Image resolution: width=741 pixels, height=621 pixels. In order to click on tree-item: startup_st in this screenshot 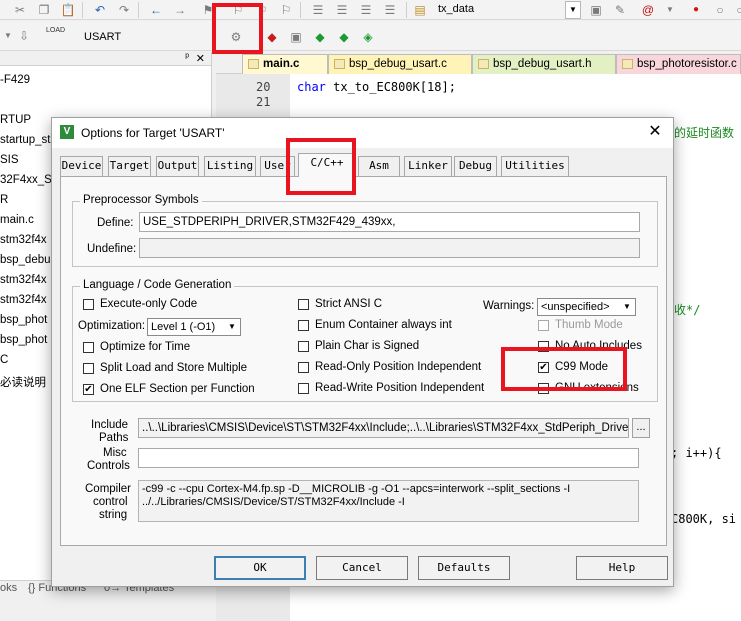, I will do `click(25, 140)`.